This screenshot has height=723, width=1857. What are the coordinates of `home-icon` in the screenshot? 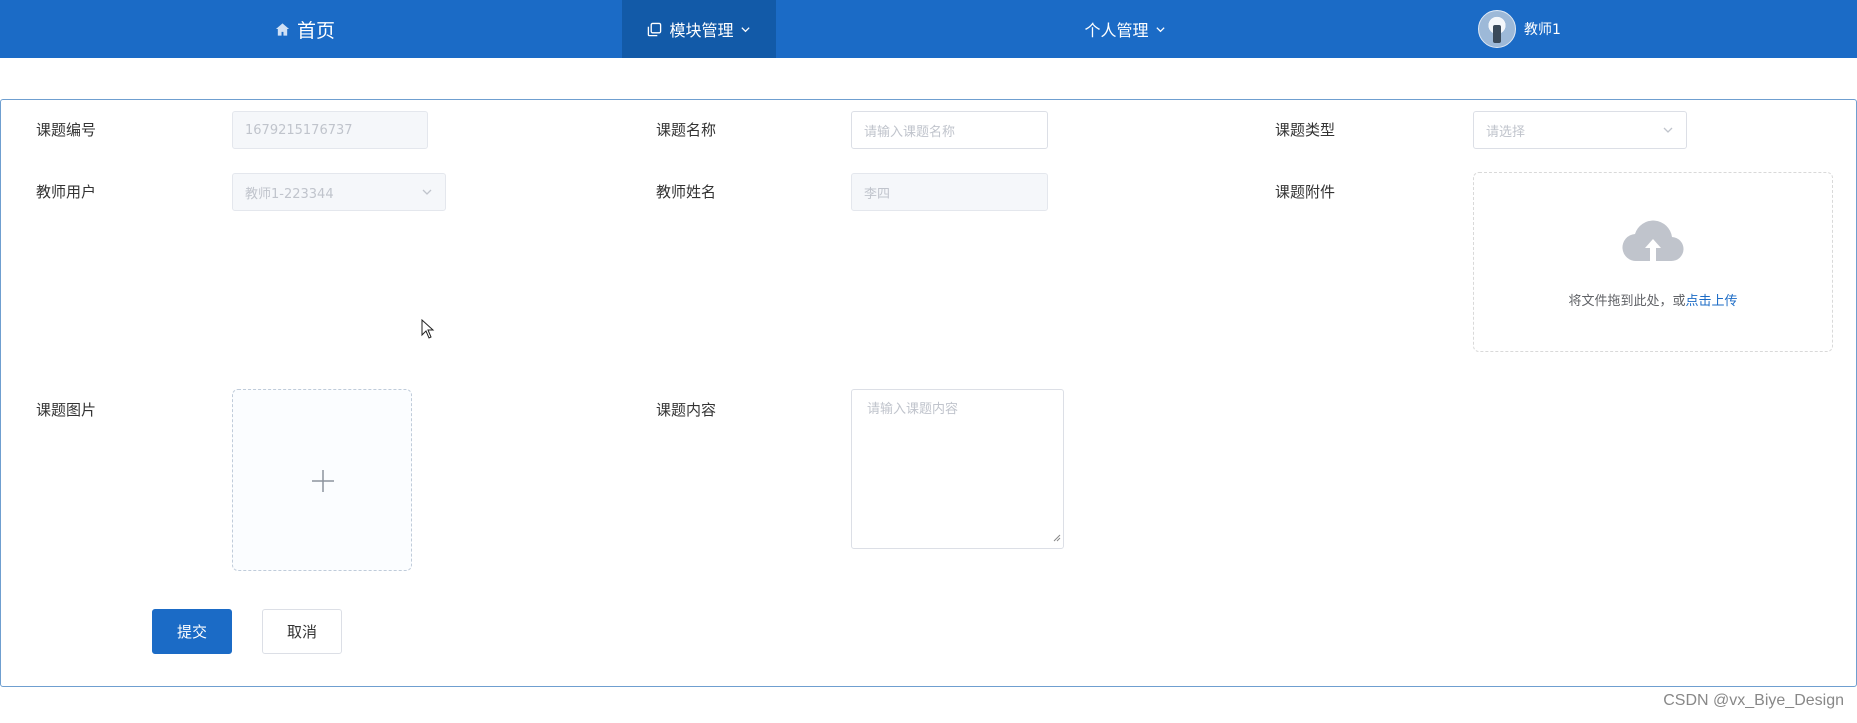 It's located at (282, 29).